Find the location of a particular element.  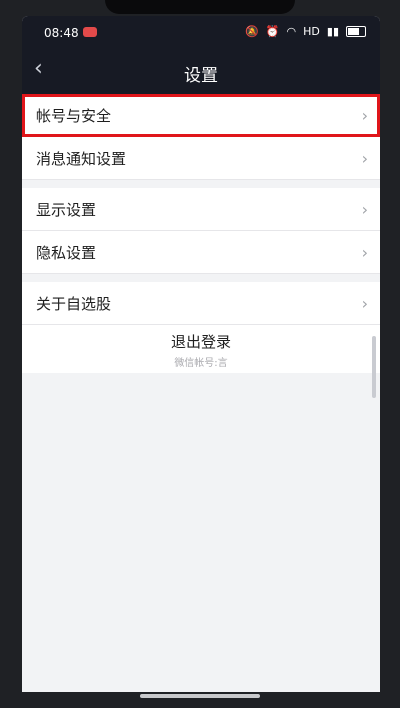

home-indicator is located at coordinates (200, 696).